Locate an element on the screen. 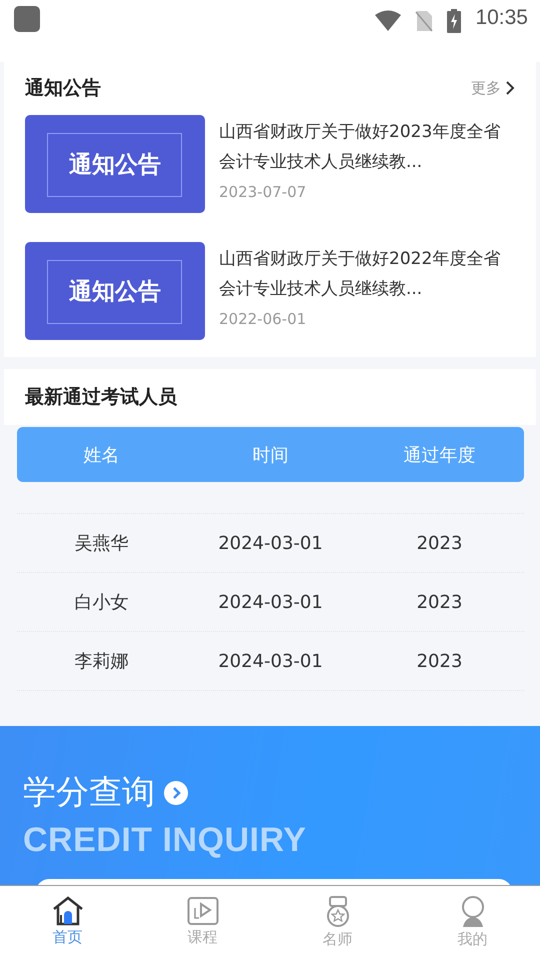  table-cell-text: 白小女 is located at coordinates (102, 602).